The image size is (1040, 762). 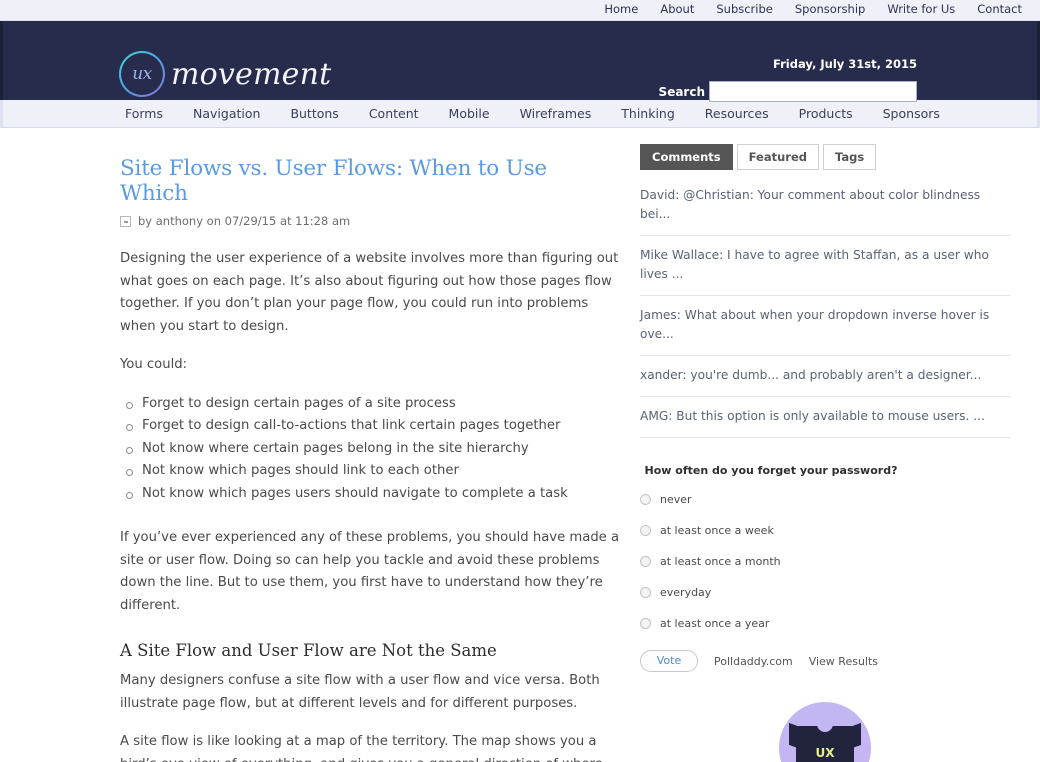 I want to click on post-meta-icon, so click(x=125, y=221).